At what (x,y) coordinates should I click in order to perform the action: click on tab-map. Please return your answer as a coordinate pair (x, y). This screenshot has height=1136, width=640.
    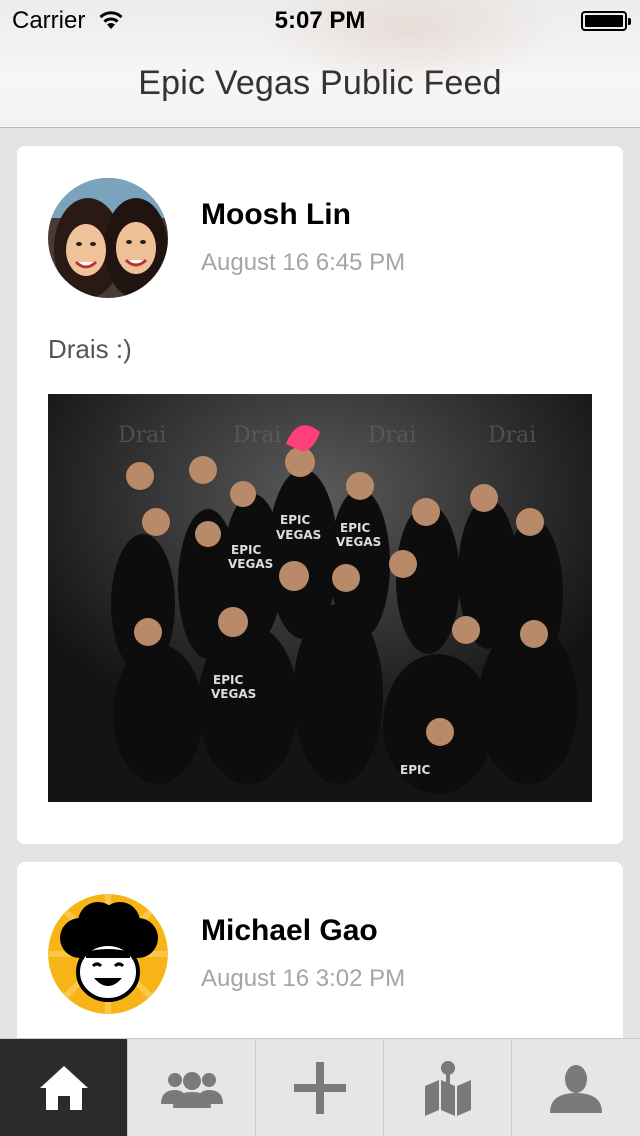
    Looking at the image, I should click on (448, 1087).